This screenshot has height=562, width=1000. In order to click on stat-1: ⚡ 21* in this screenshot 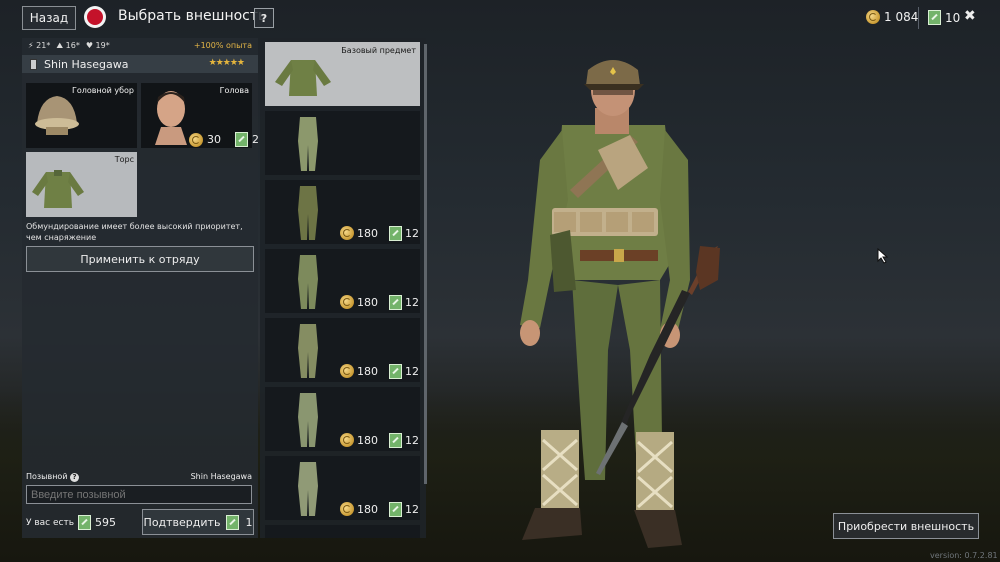, I will do `click(39, 45)`.